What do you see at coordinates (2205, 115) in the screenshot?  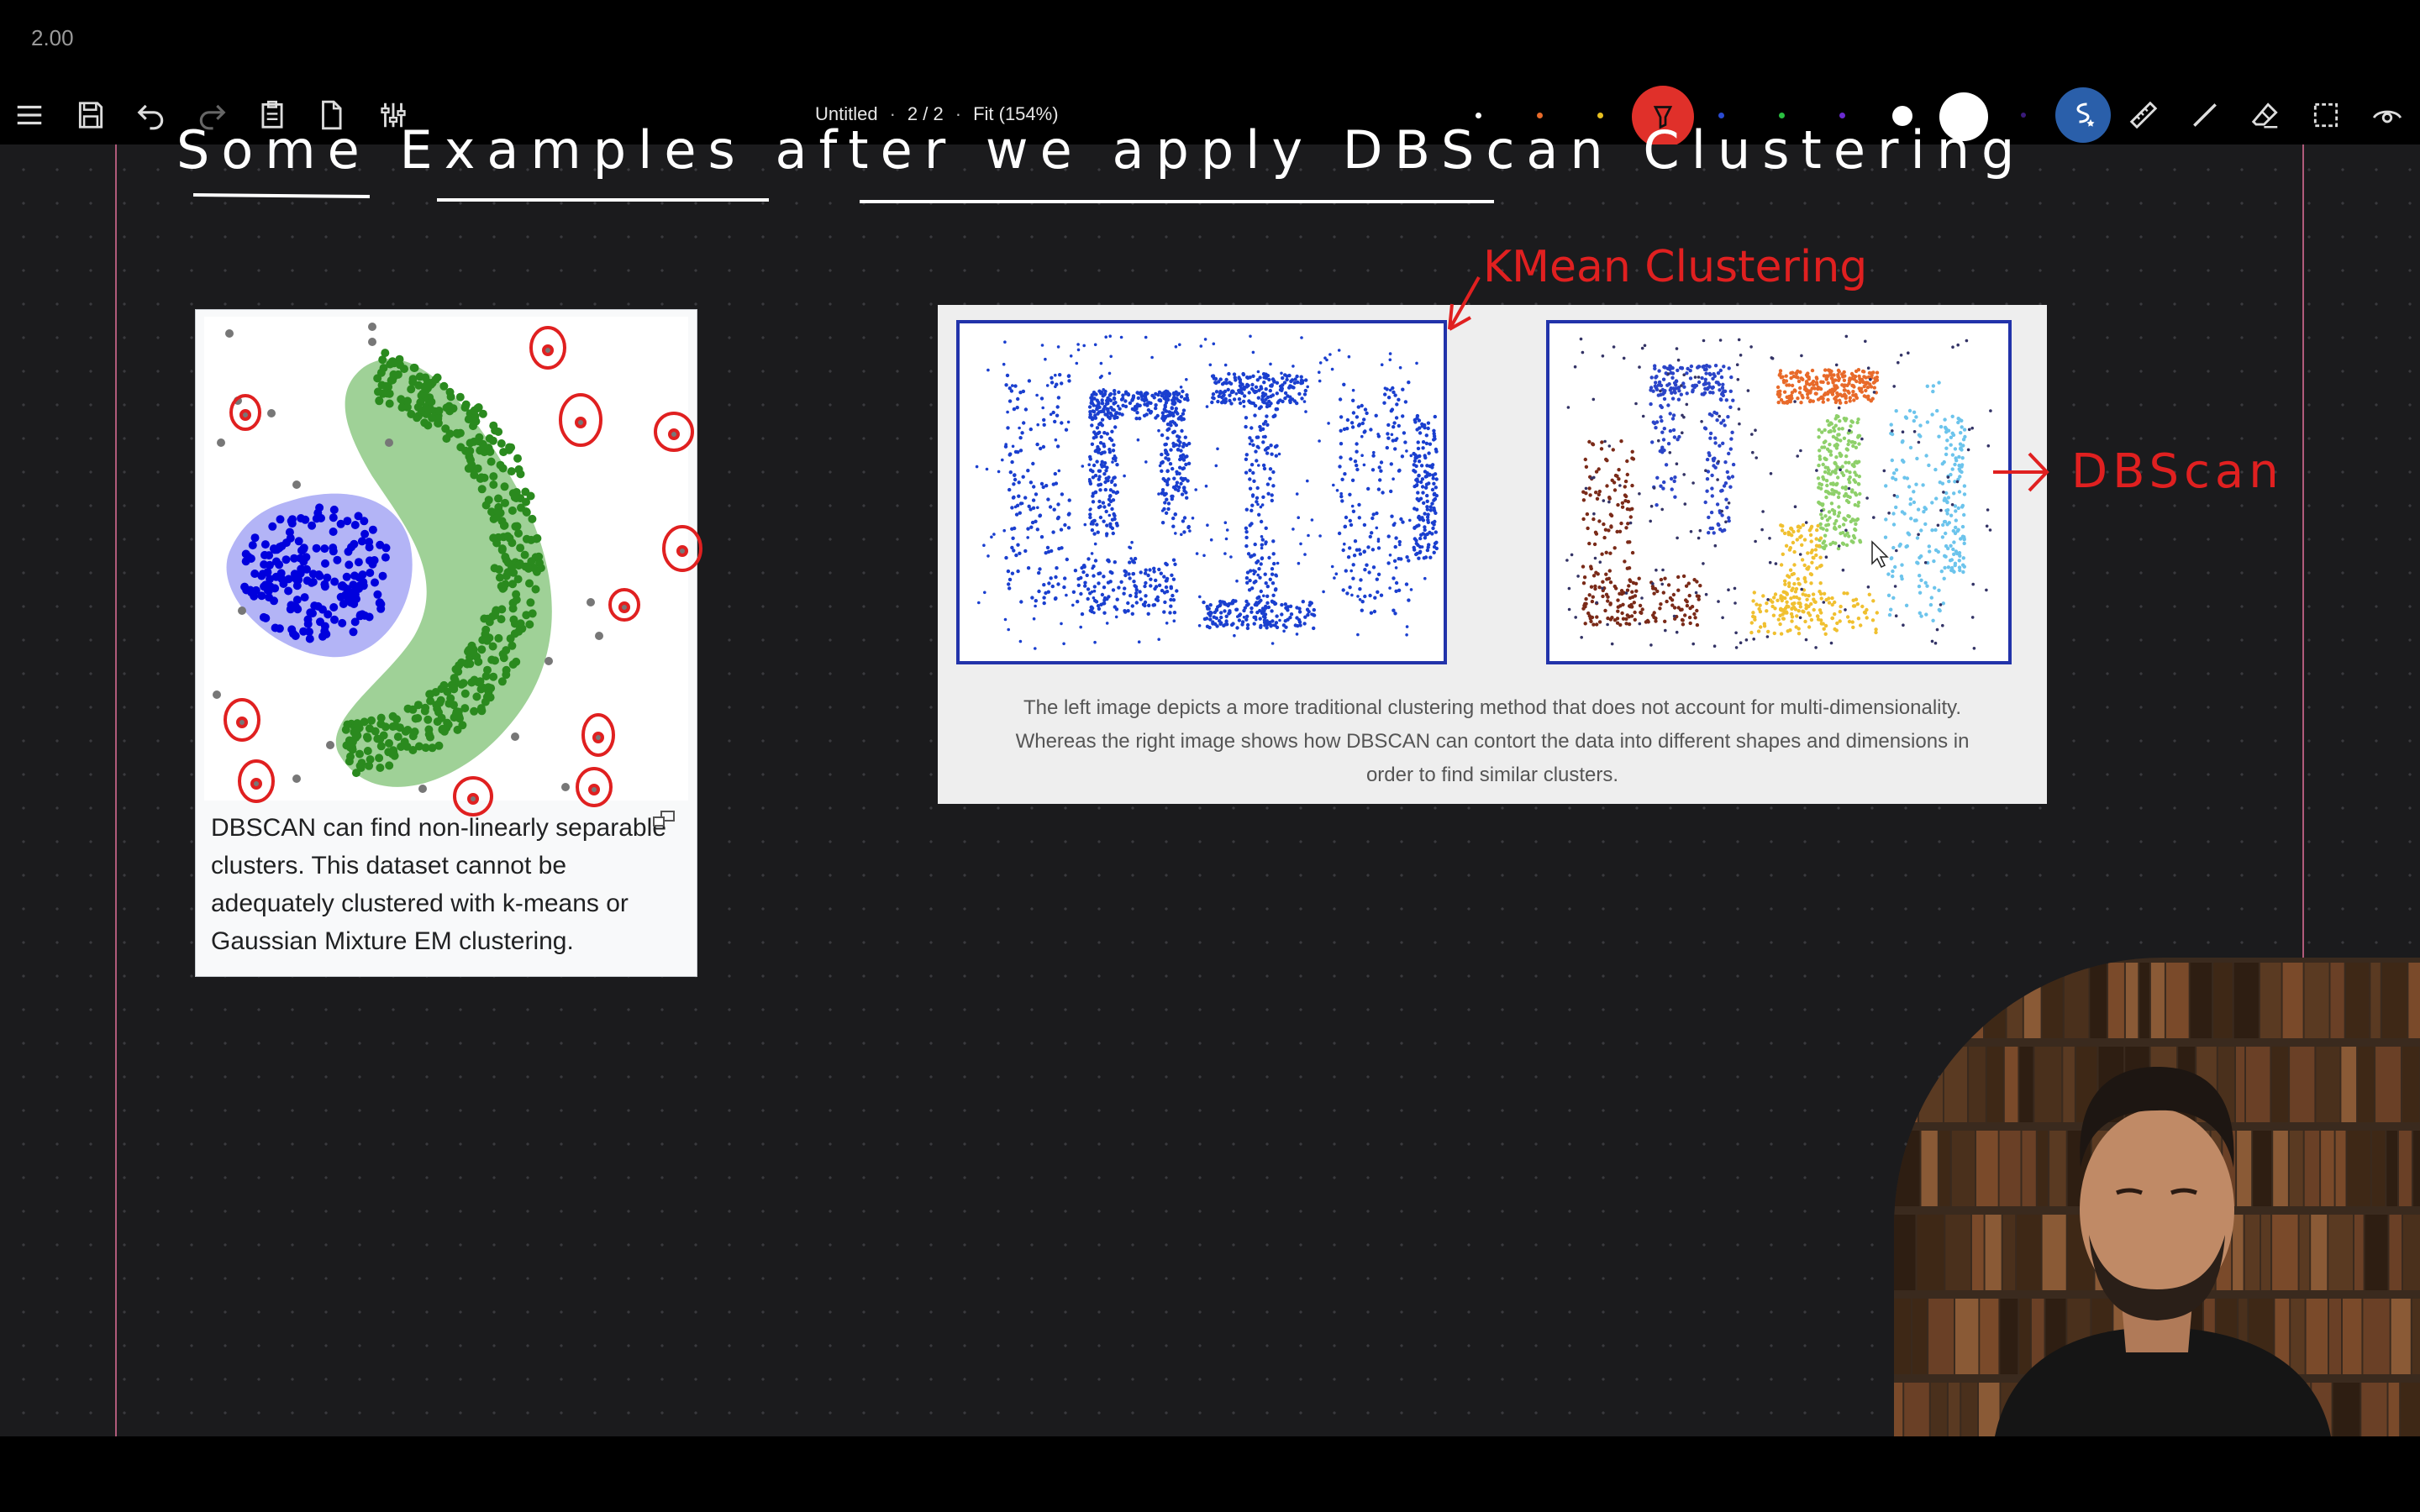 I see `line-icon` at bounding box center [2205, 115].